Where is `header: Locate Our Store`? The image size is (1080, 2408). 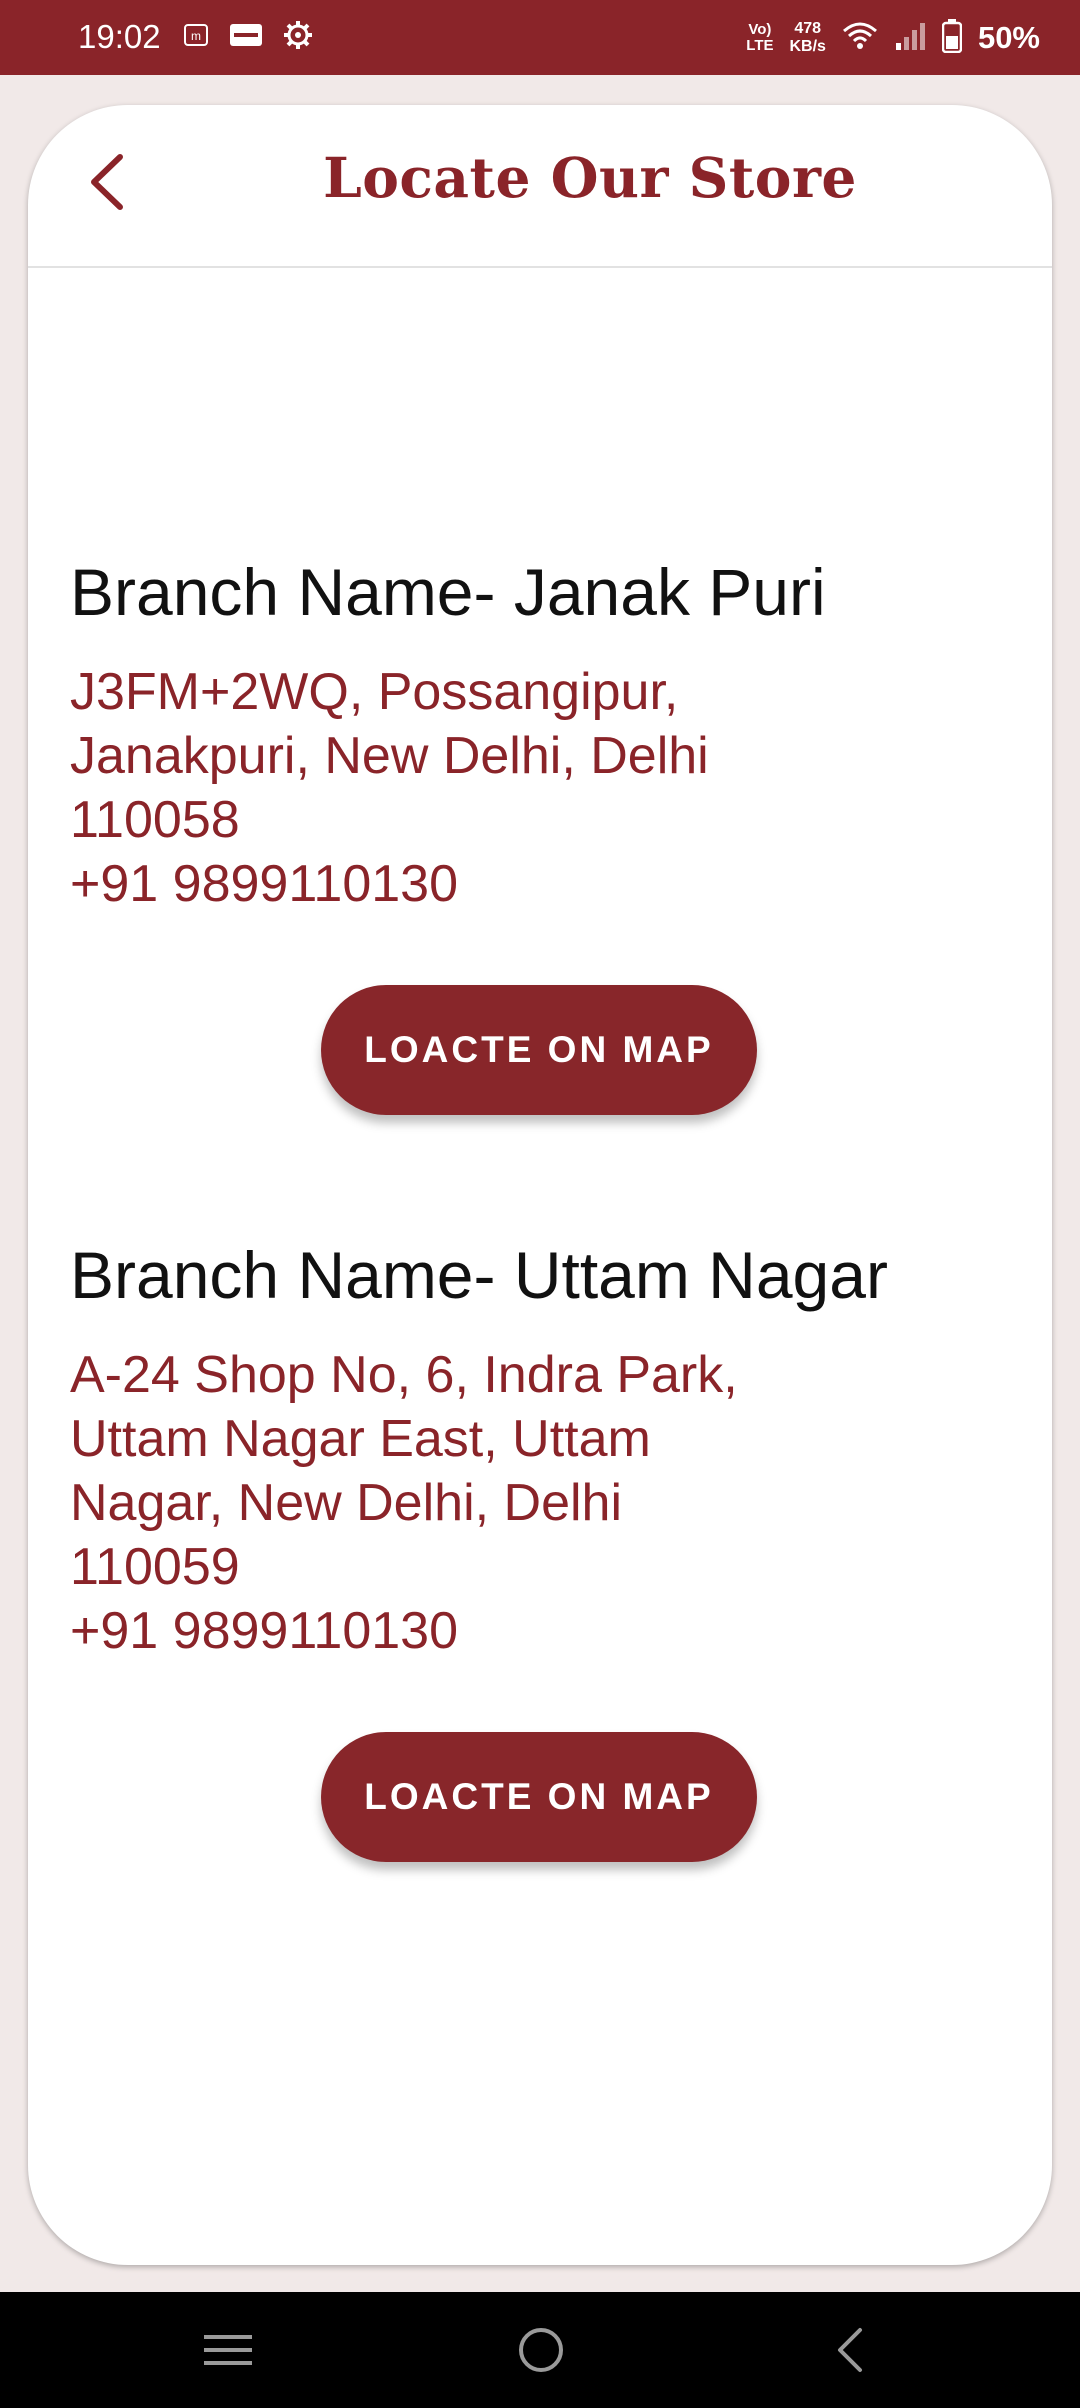
header: Locate Our Store is located at coordinates (540, 186).